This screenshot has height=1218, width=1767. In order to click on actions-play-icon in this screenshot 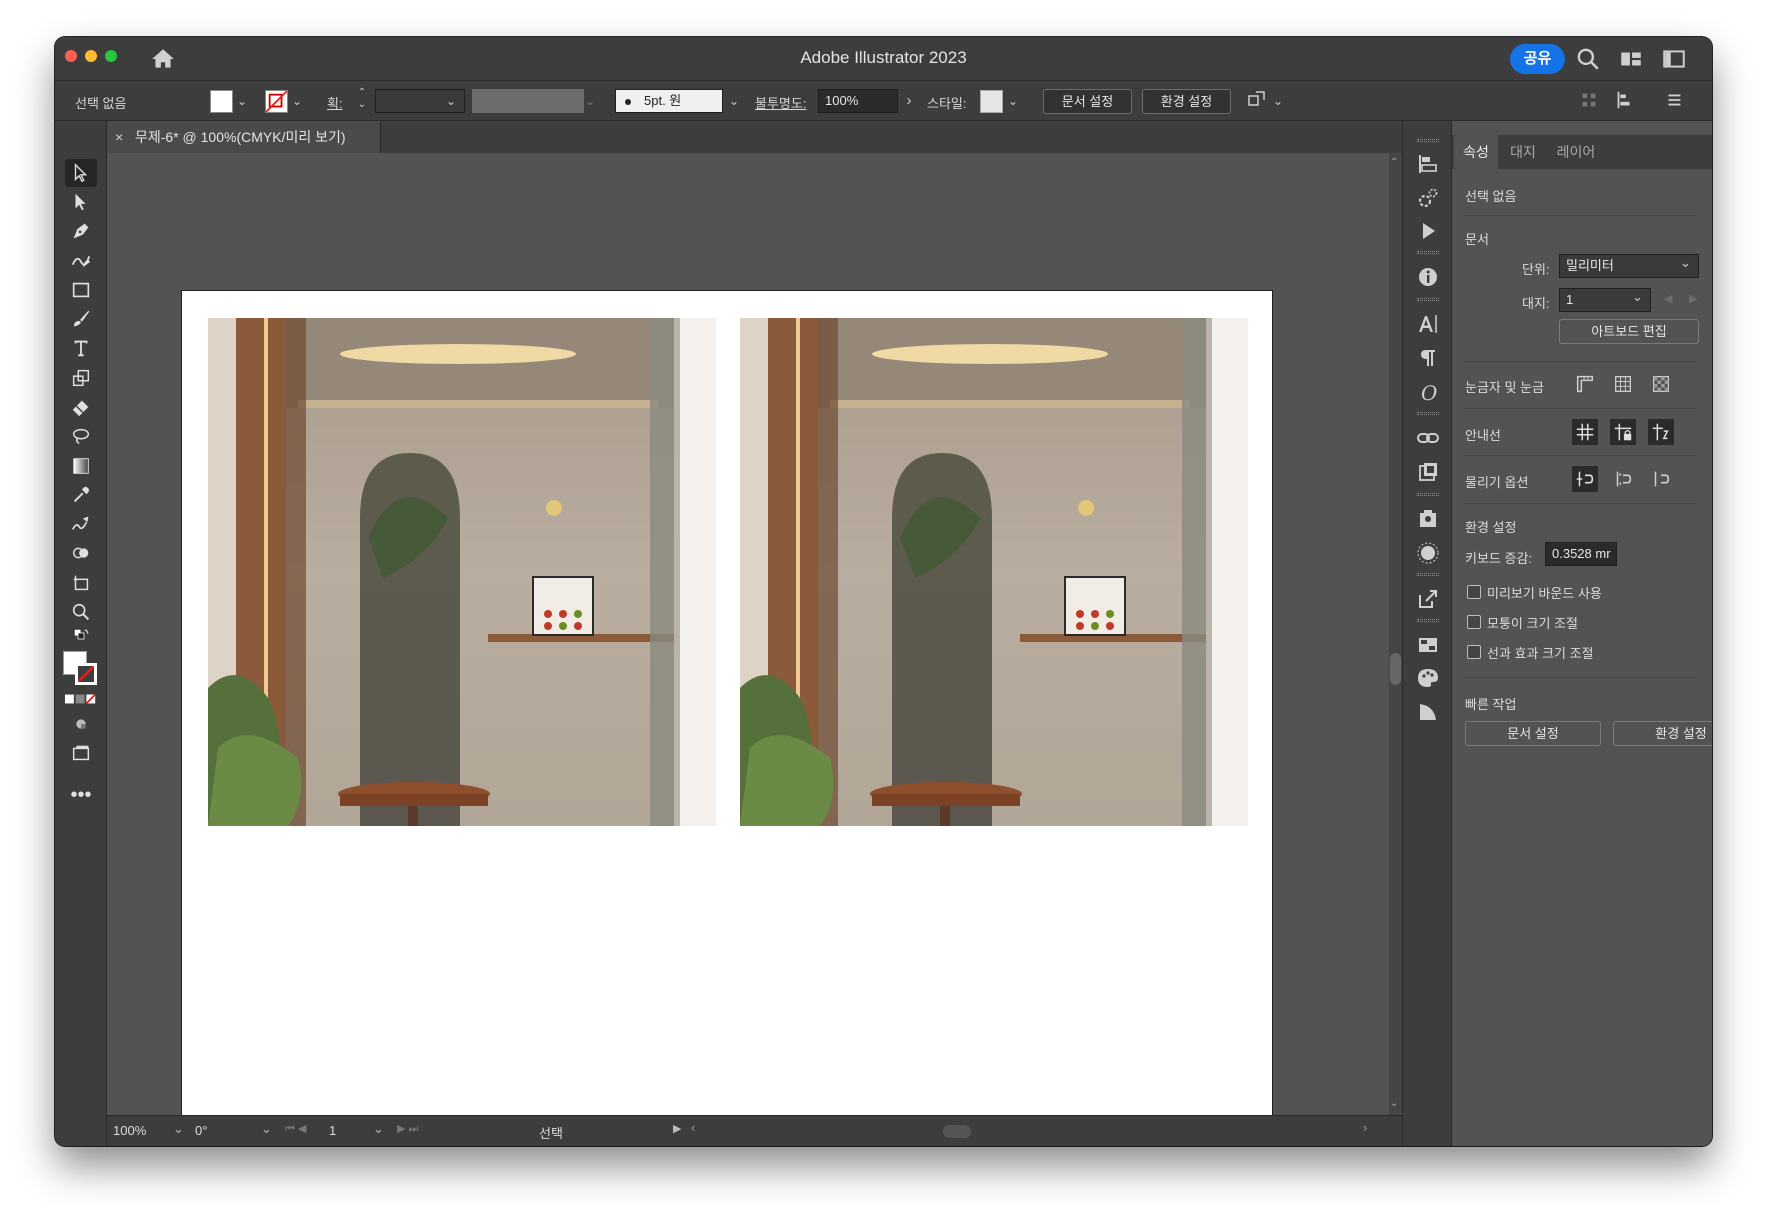, I will do `click(1428, 231)`.